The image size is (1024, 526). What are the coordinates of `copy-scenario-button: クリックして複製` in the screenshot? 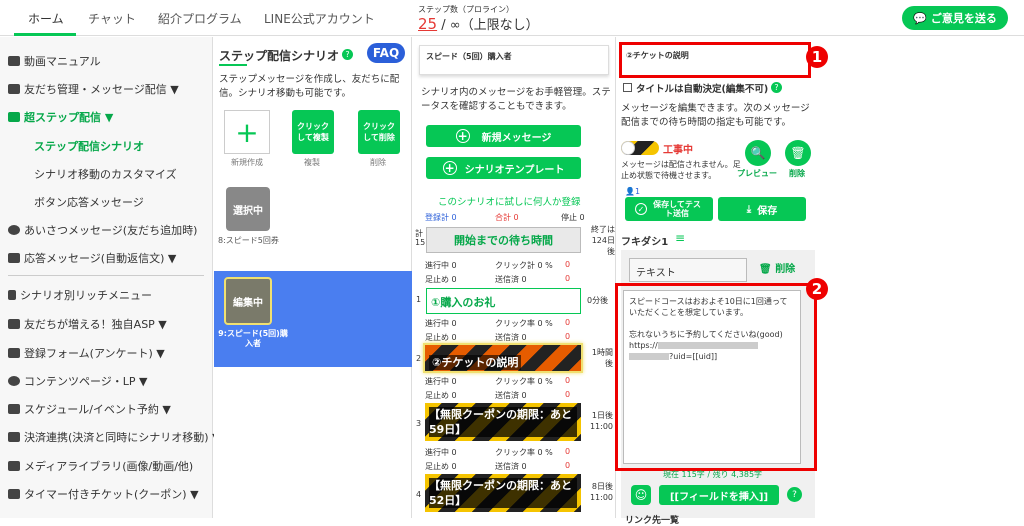 It's located at (313, 132).